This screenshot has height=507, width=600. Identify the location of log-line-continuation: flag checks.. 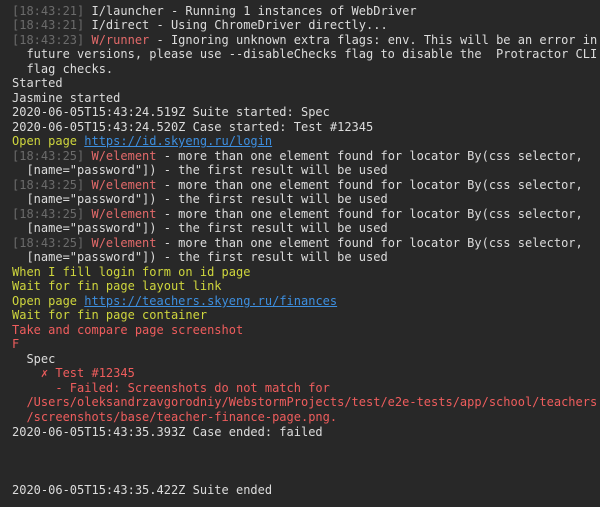
(63, 69).